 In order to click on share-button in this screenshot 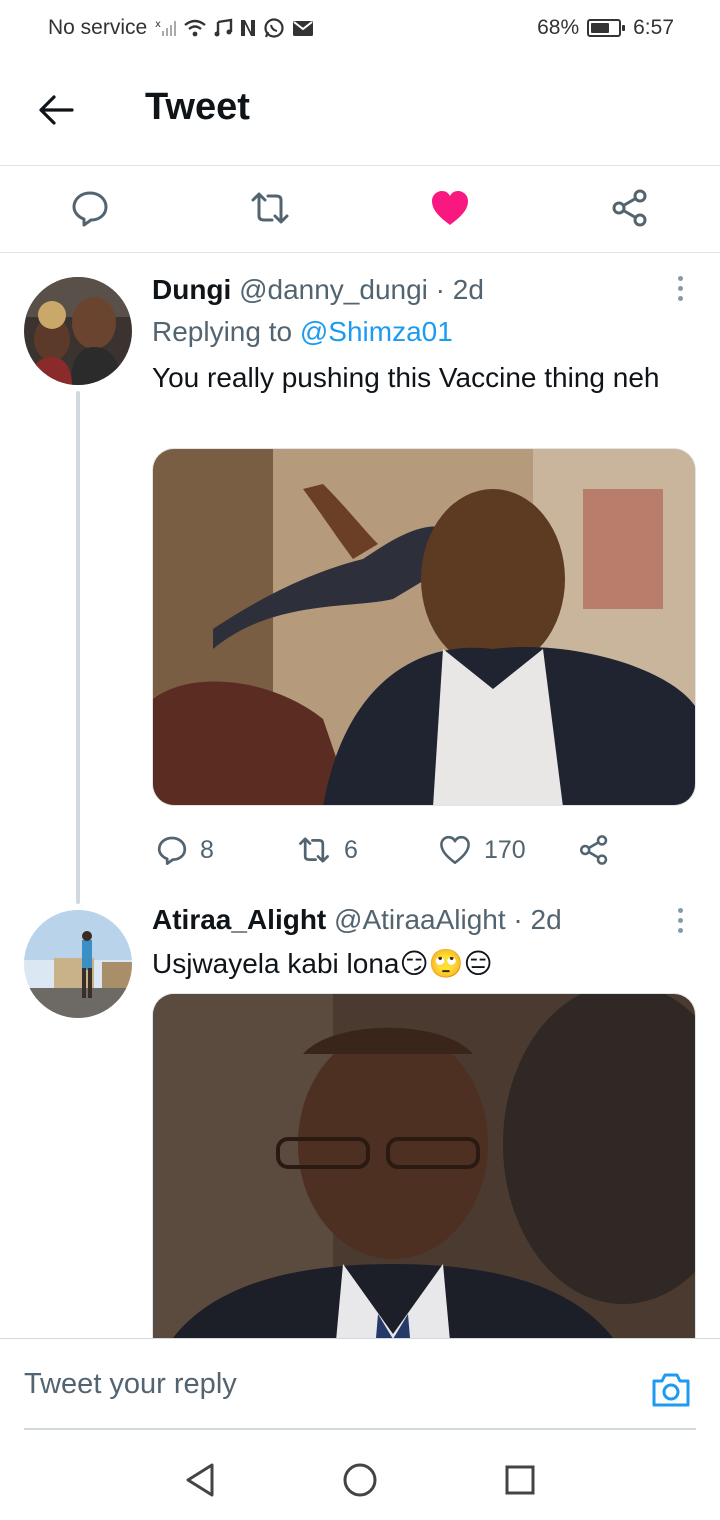, I will do `click(630, 208)`.